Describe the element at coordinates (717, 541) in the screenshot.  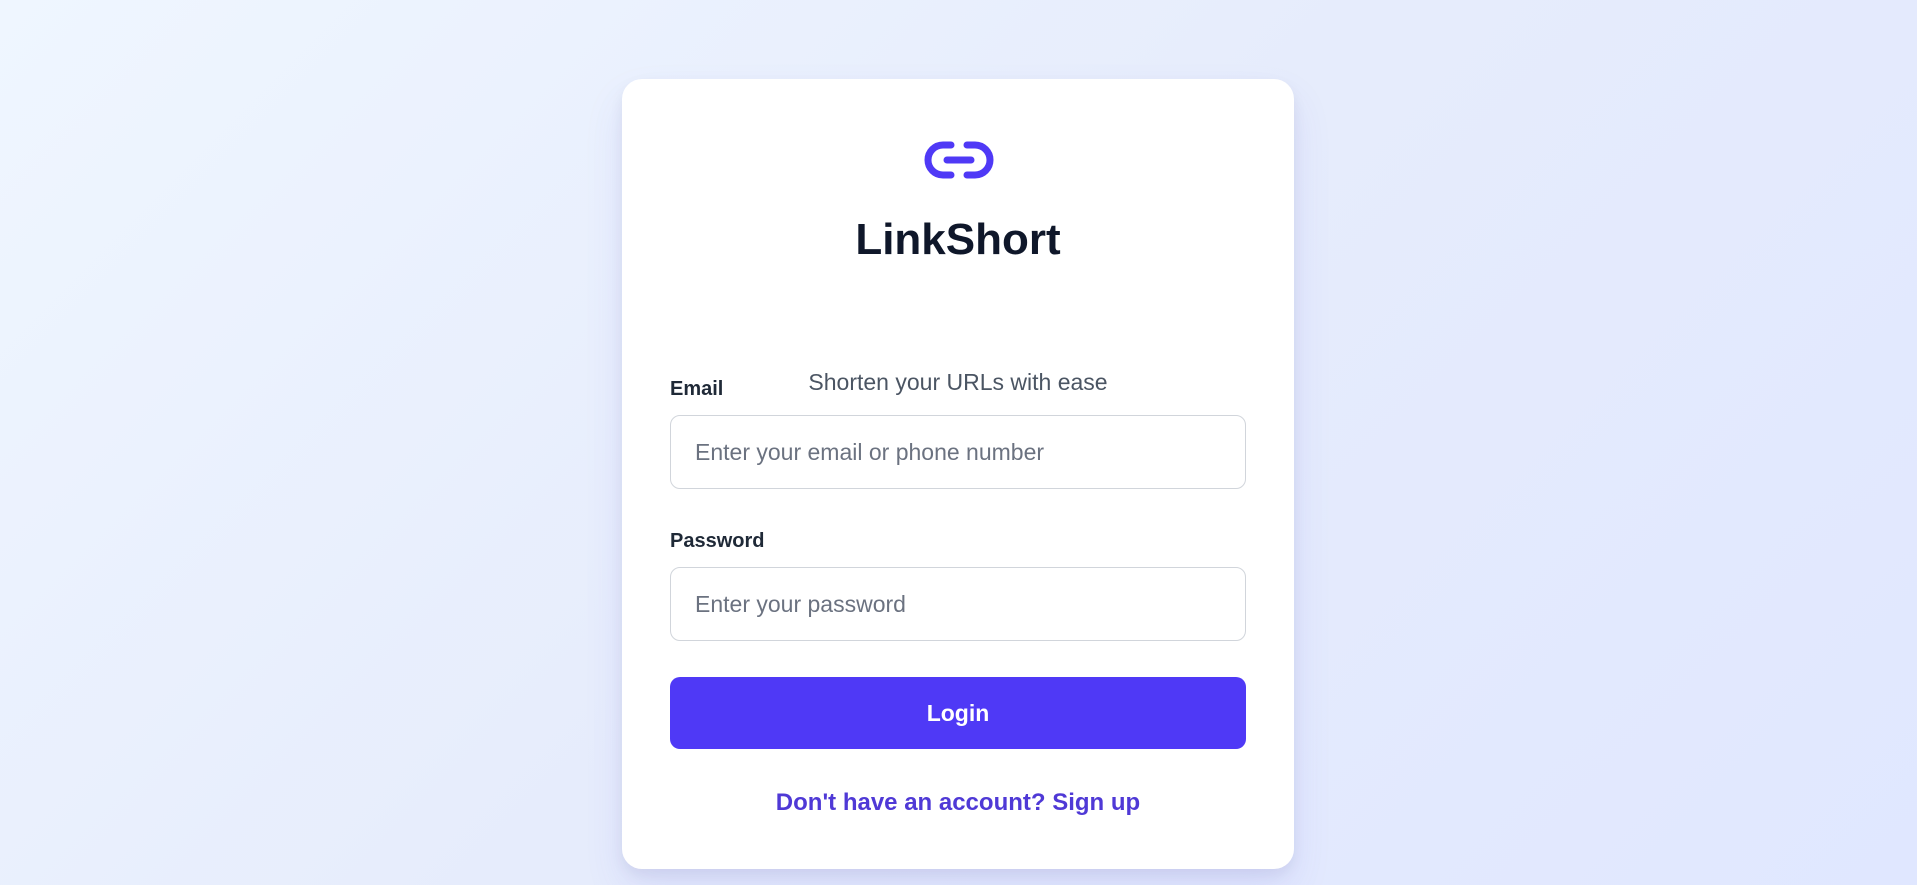
I see `password-label: Password` at that location.